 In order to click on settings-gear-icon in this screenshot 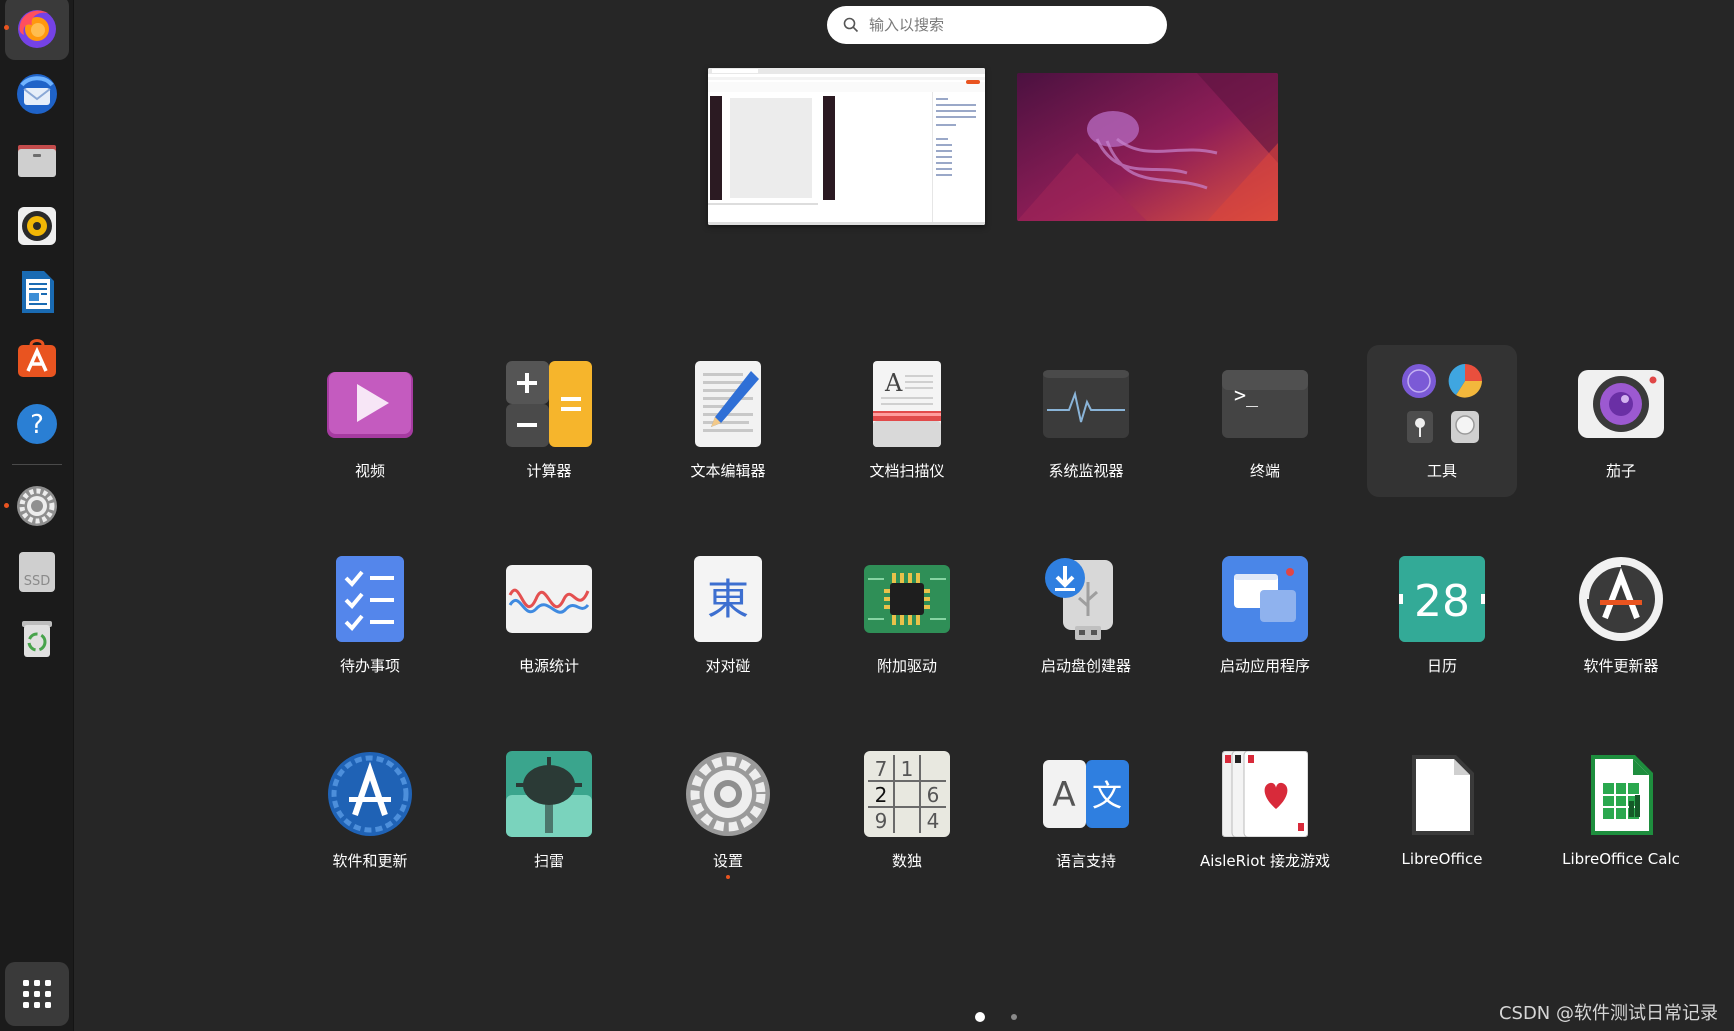, I will do `click(37, 506)`.